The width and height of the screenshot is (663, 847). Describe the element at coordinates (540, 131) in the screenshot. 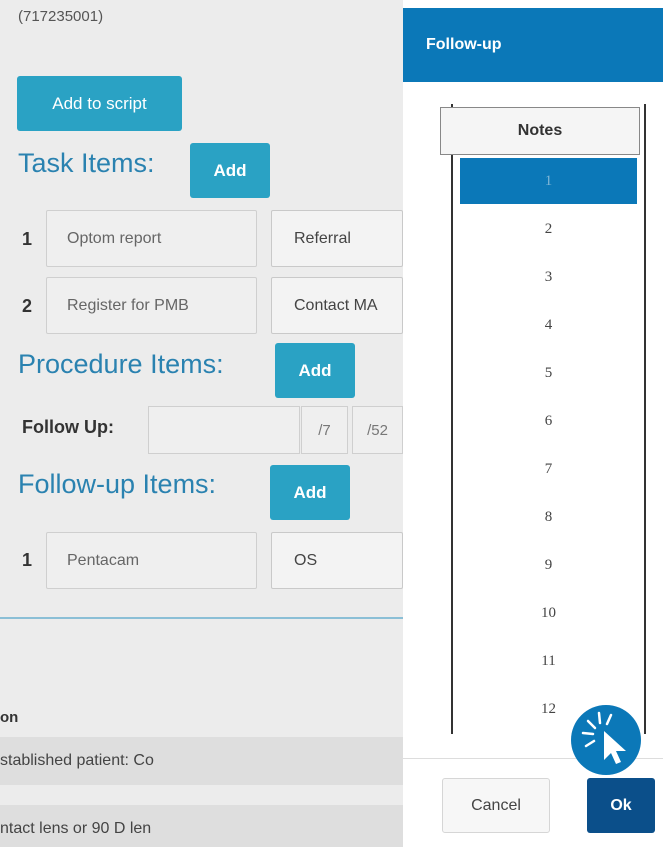

I see `notes-list-header: Notes` at that location.